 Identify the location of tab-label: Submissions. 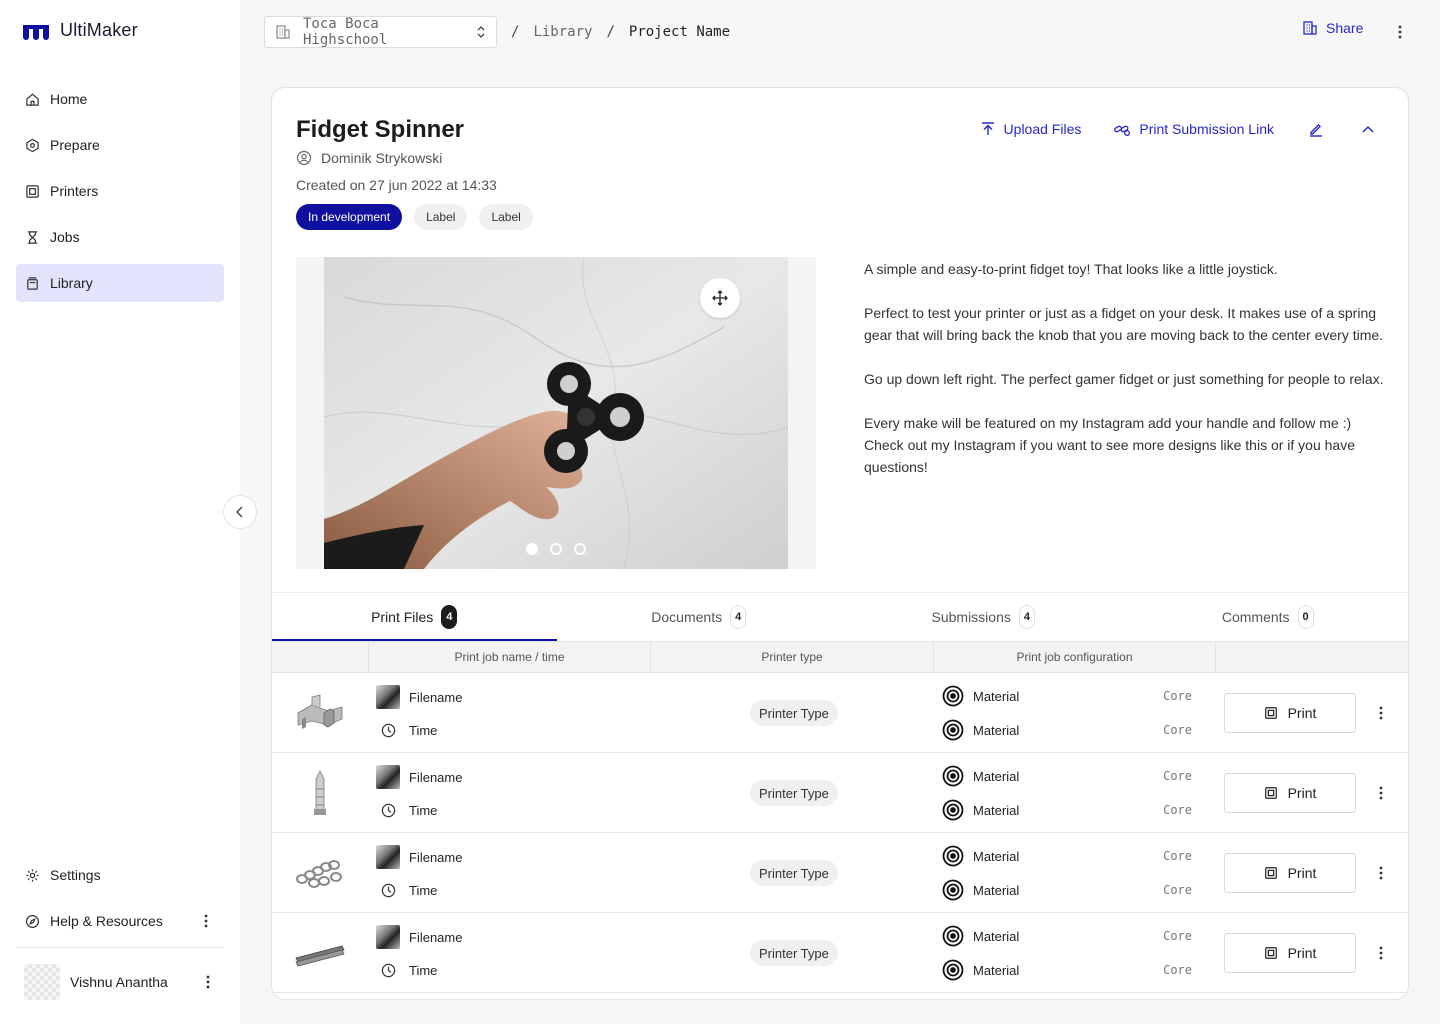
(971, 617).